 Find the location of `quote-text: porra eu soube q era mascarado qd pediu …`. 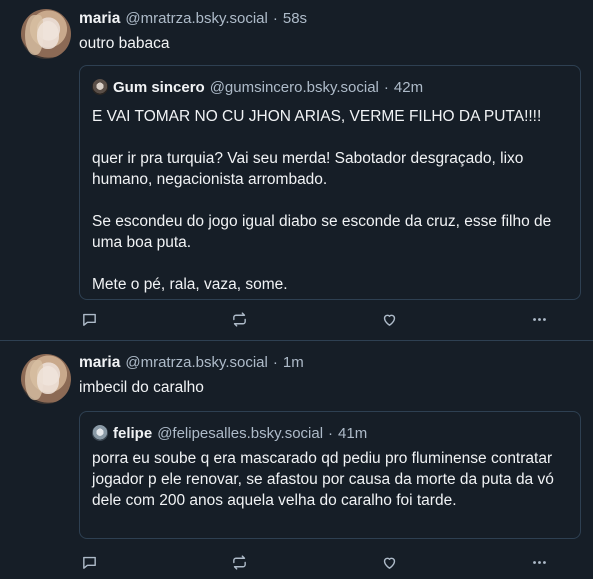

quote-text: porra eu soube q era mascarado qd pediu … is located at coordinates (323, 479).